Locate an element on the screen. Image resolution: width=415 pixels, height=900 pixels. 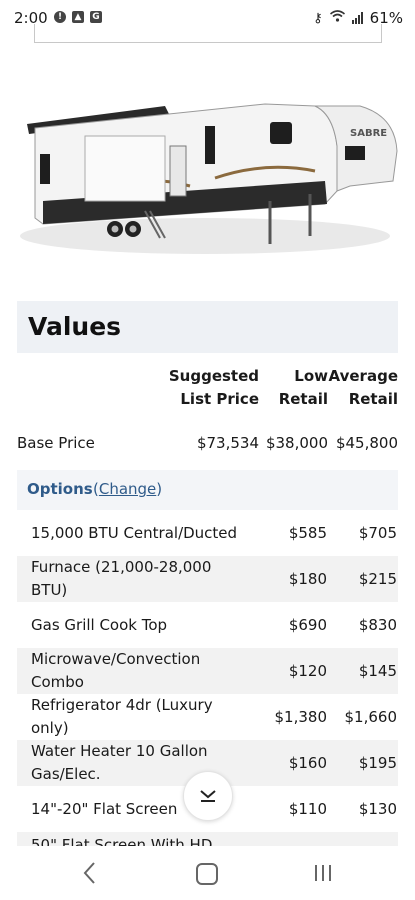
navigation-bar is located at coordinates (207, 873).